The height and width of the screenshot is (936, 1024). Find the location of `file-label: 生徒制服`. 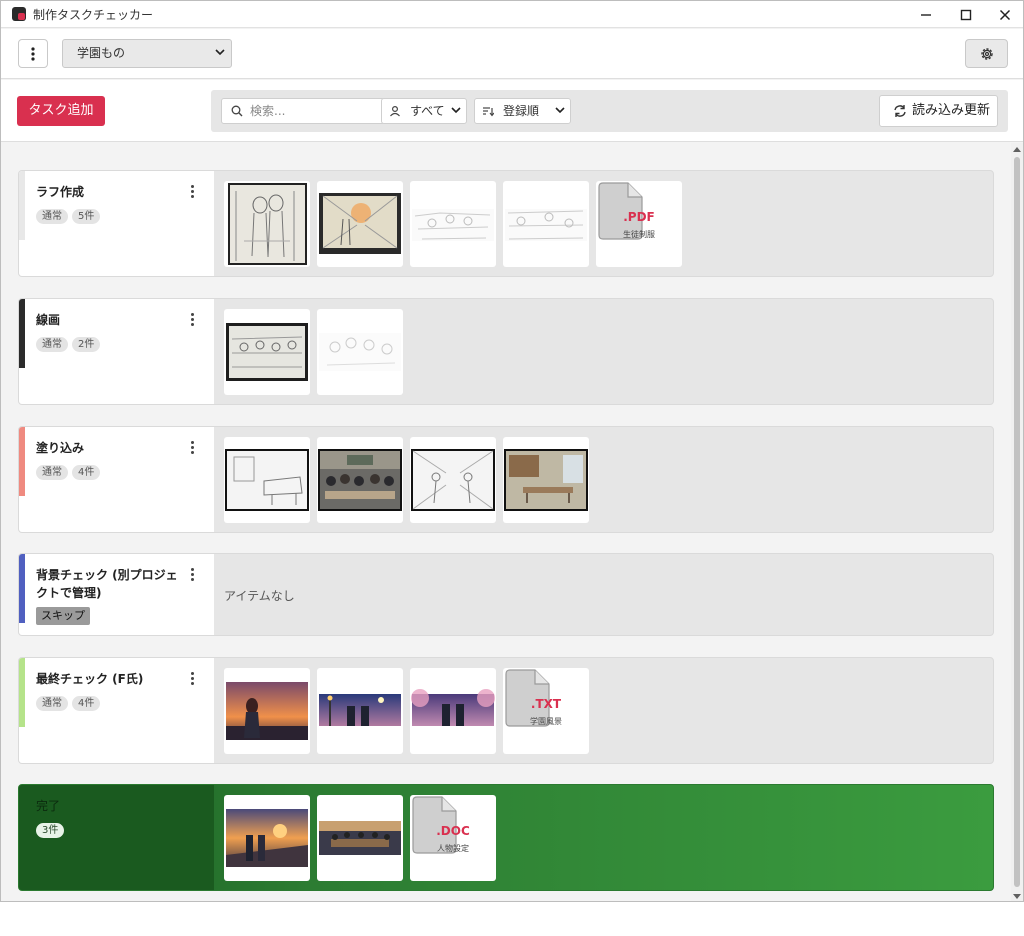

file-label: 生徒制服 is located at coordinates (639, 234).